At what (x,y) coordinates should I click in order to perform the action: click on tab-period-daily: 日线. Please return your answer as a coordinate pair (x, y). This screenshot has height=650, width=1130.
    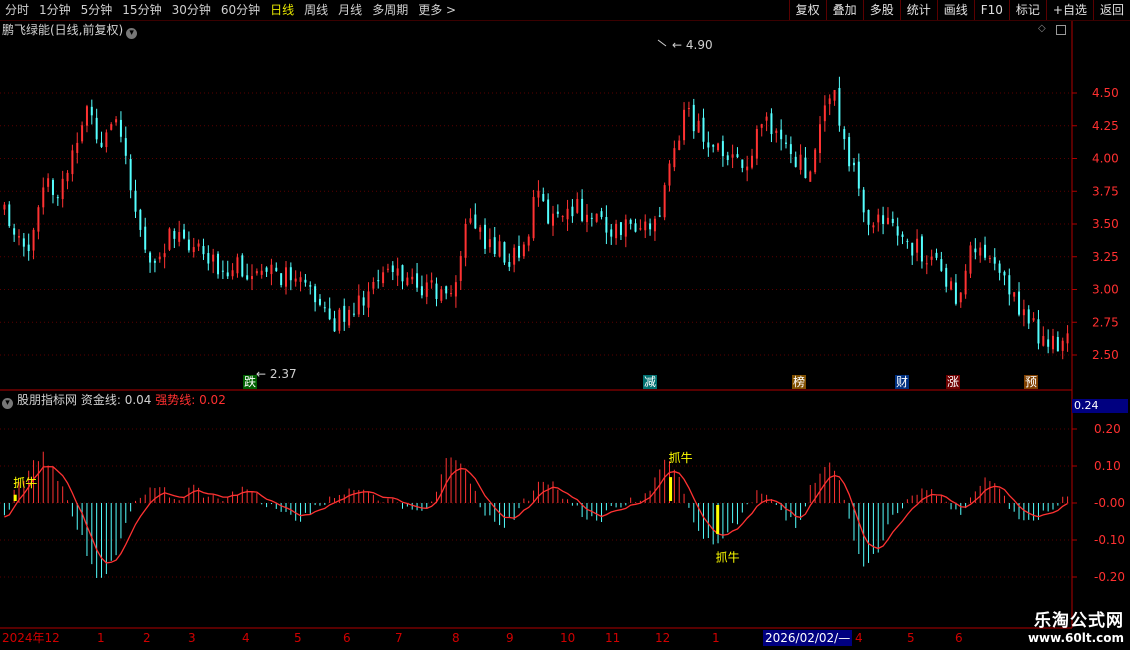
    Looking at the image, I should click on (282, 10).